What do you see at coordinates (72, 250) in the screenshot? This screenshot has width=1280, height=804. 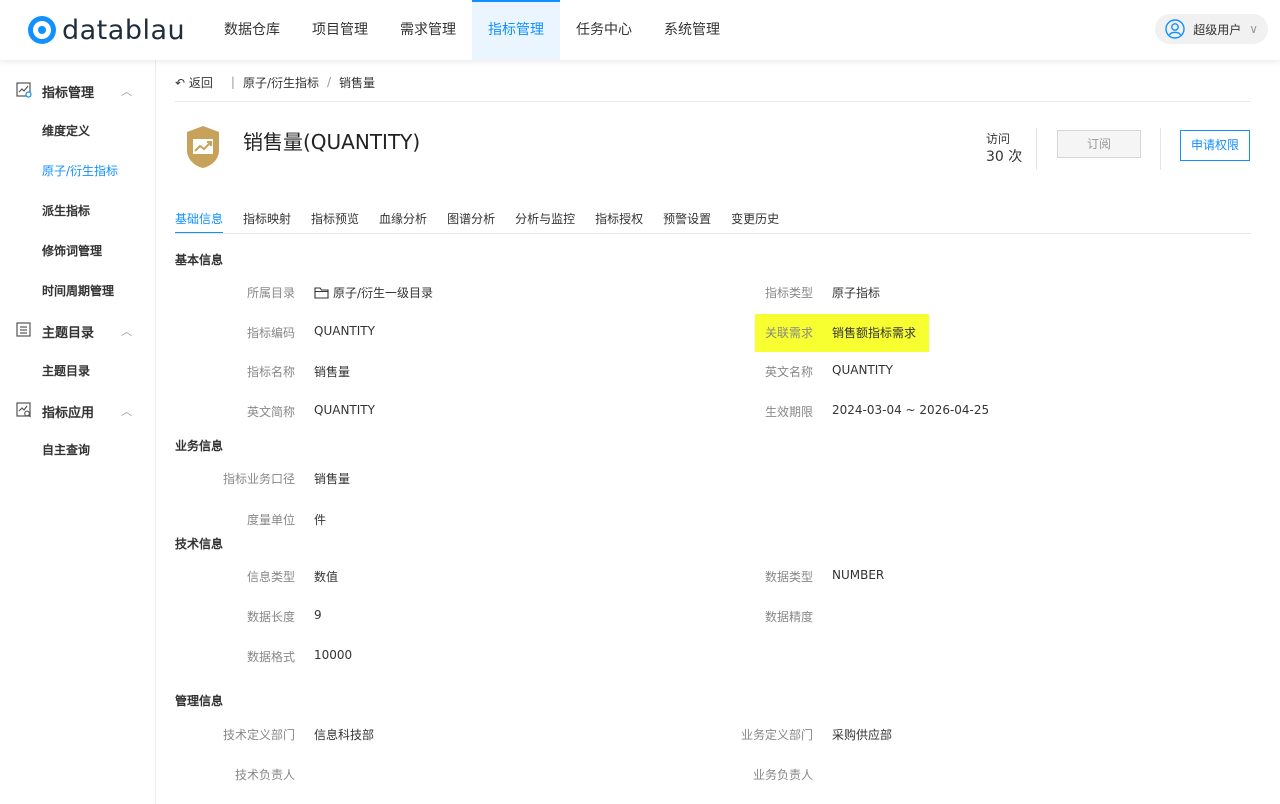 I see `sidebar-item-modifier-management: 修饰词管理` at bounding box center [72, 250].